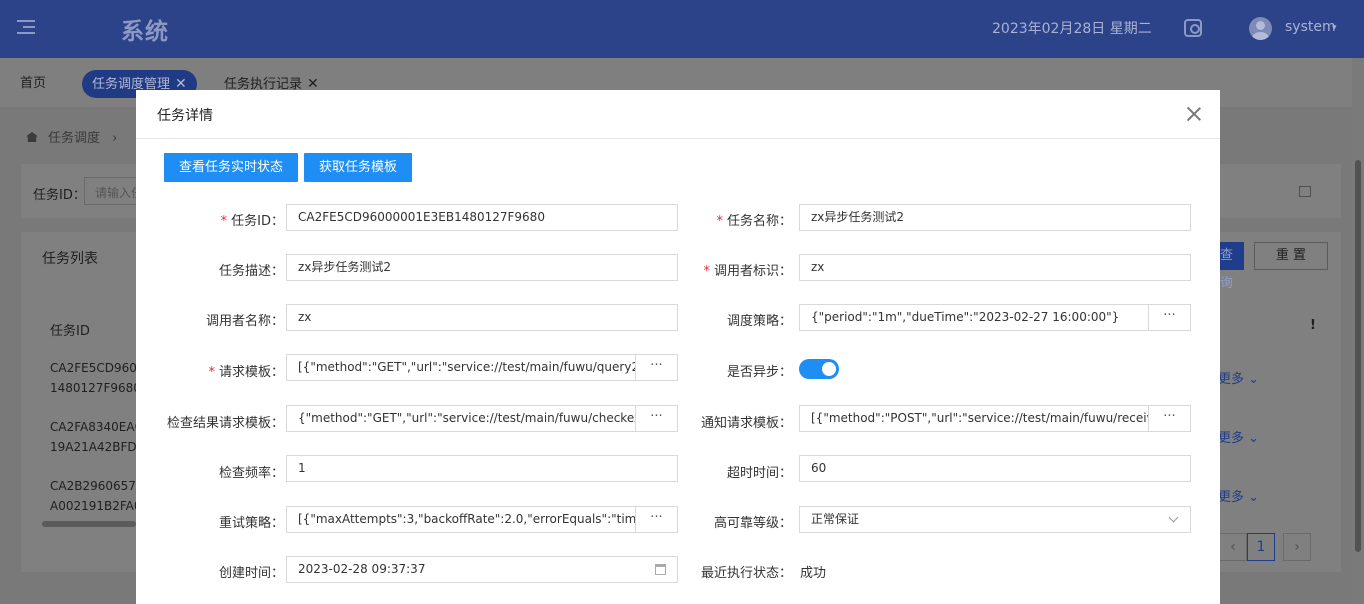 The width and height of the screenshot is (1364, 604). What do you see at coordinates (185, 116) in the screenshot?
I see `modal-title: 任务详情` at bounding box center [185, 116].